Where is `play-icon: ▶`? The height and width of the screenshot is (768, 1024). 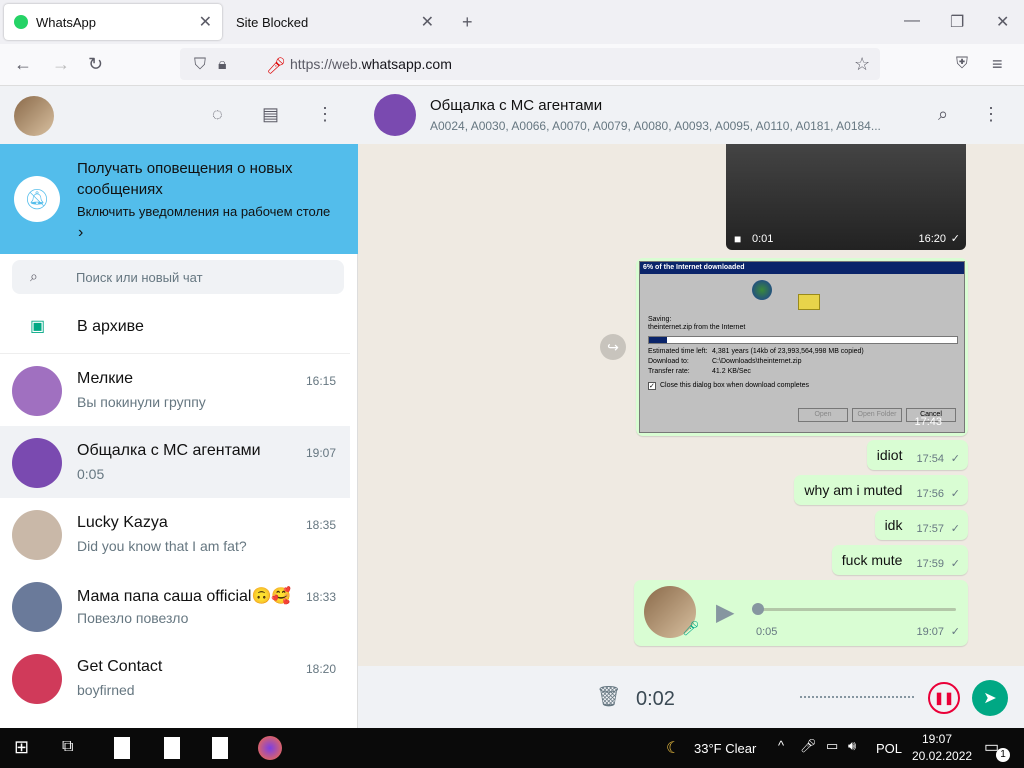
play-icon: ▶ is located at coordinates (725, 612).